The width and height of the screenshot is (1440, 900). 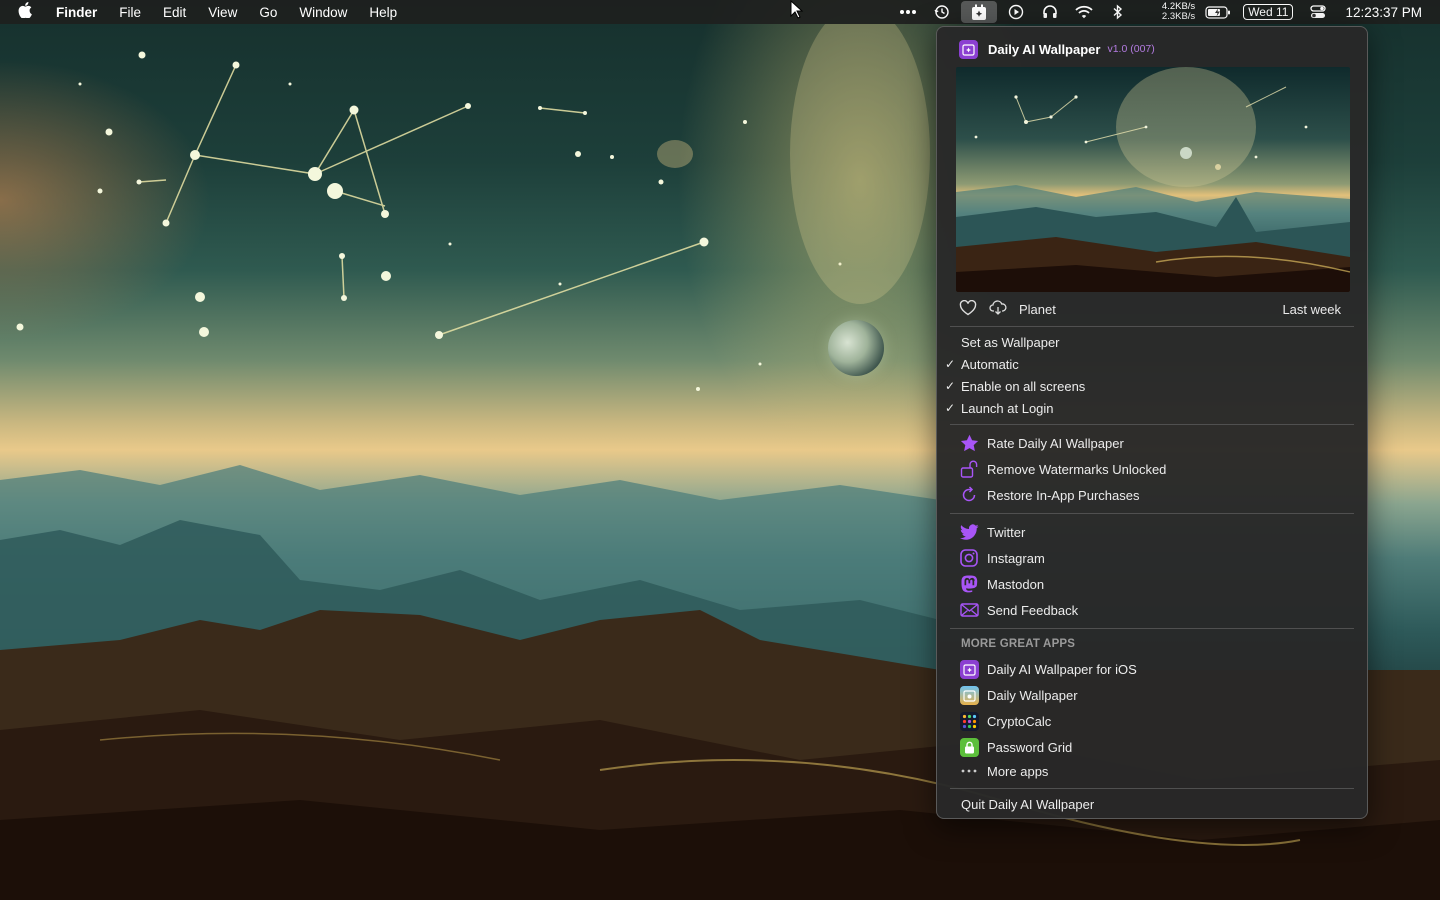 I want to click on menu-window: Window, so click(x=323, y=12).